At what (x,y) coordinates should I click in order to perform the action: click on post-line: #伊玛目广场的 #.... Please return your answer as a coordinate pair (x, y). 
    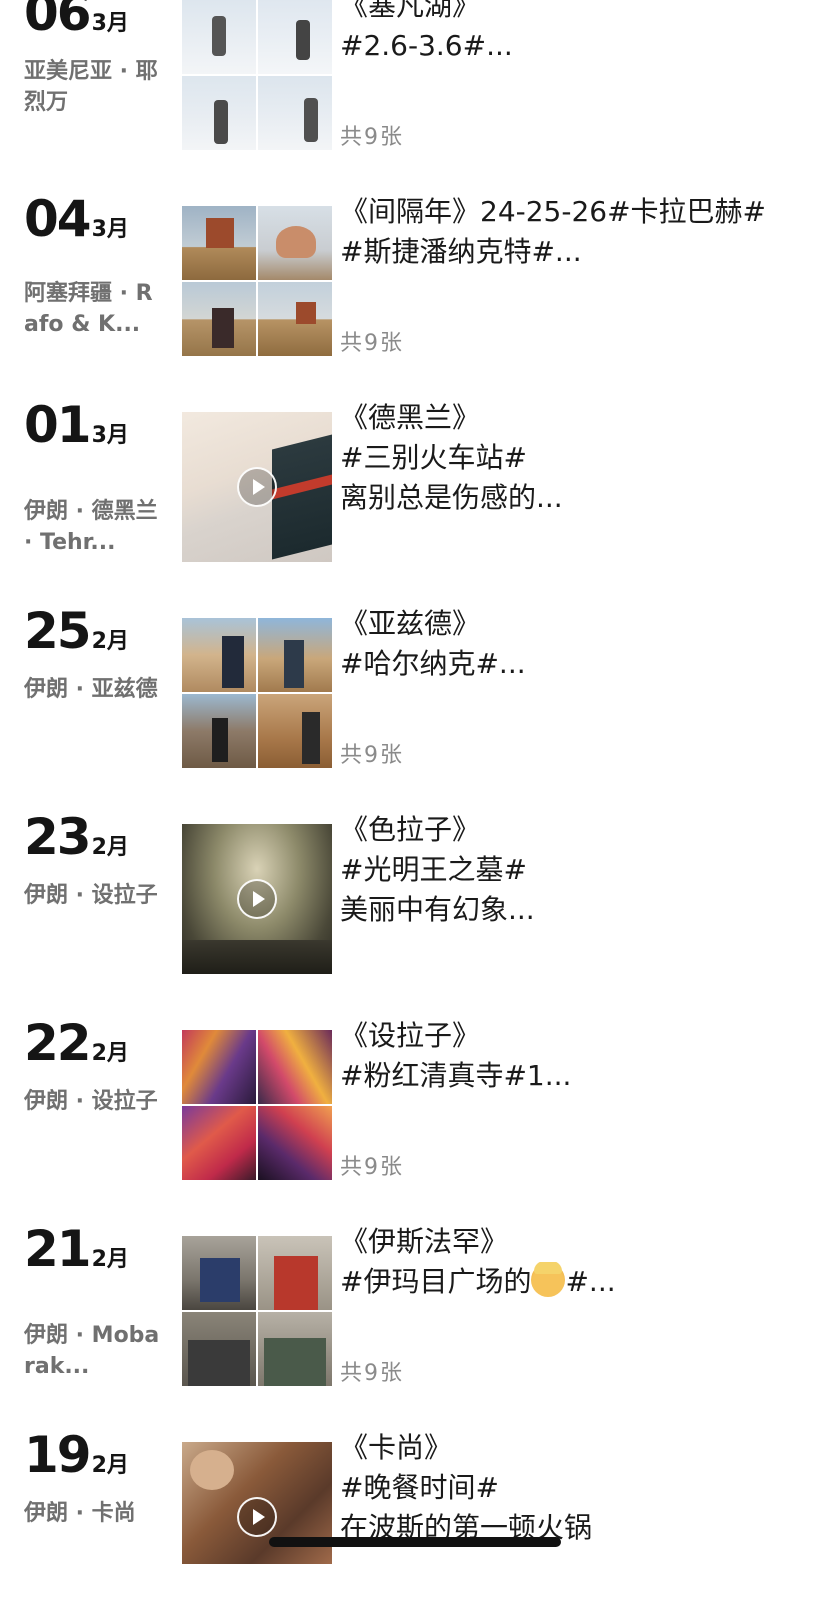
    Looking at the image, I should click on (478, 1280).